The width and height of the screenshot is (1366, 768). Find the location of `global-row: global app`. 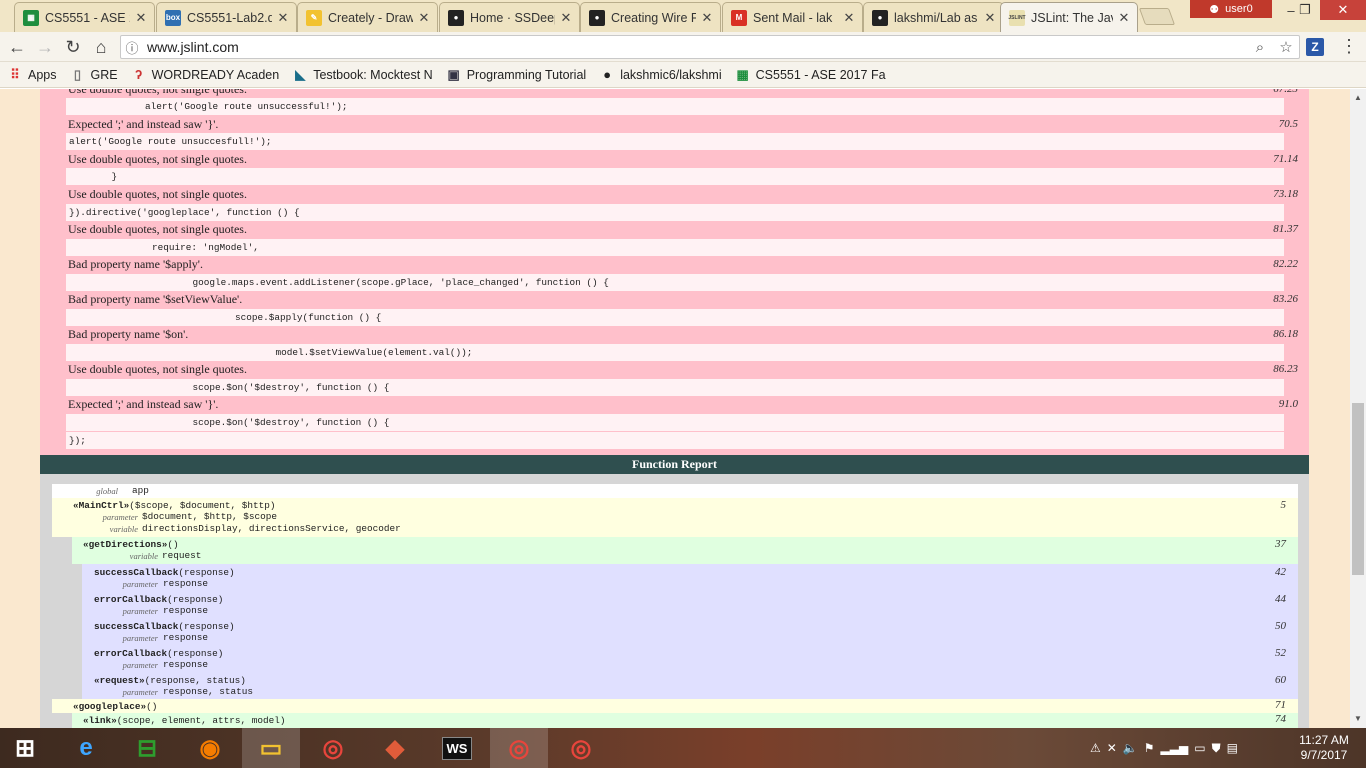

global-row: global app is located at coordinates (675, 491).